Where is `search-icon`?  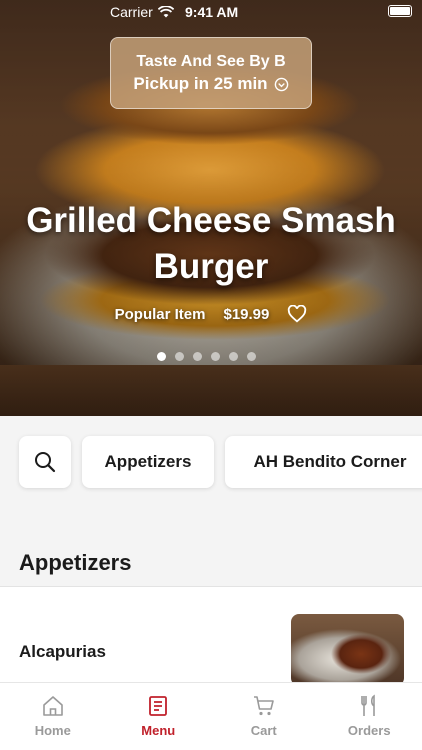
search-icon is located at coordinates (45, 462).